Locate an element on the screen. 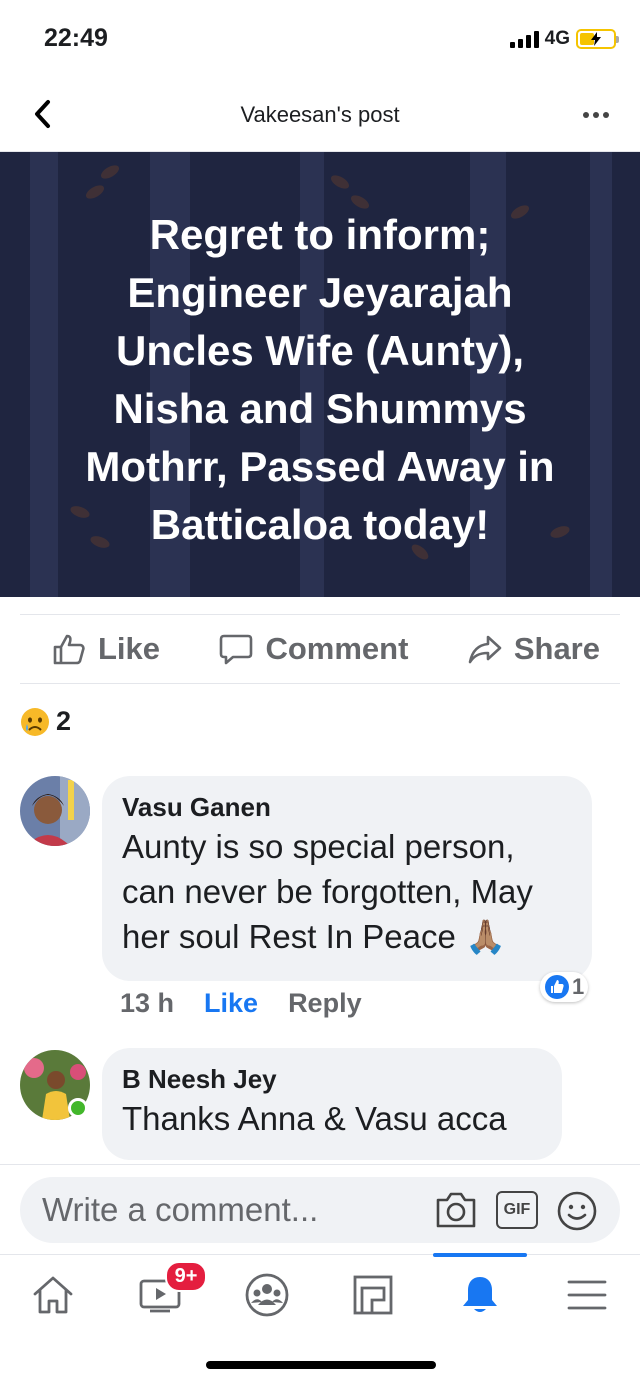 The height and width of the screenshot is (1386, 640). comment-meta: 13 h Like Reply is located at coordinates (241, 1003).